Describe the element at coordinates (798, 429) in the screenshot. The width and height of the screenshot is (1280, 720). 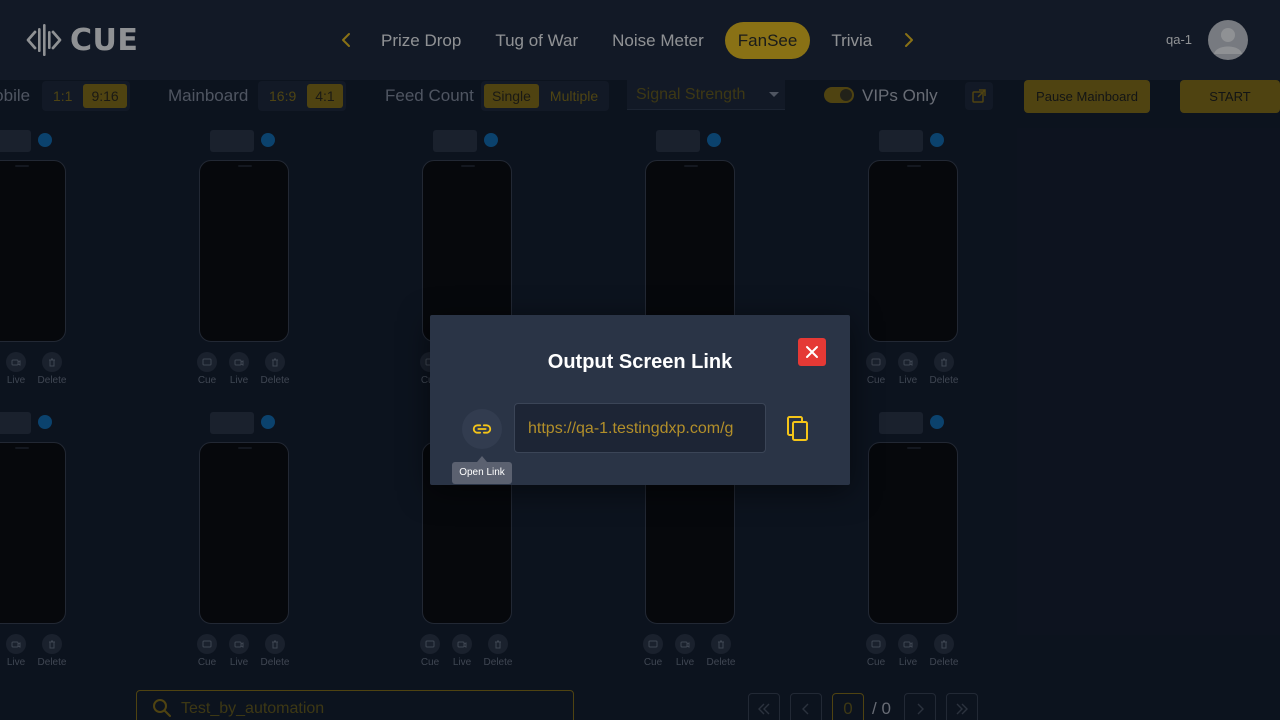
I see `copy-icon` at that location.